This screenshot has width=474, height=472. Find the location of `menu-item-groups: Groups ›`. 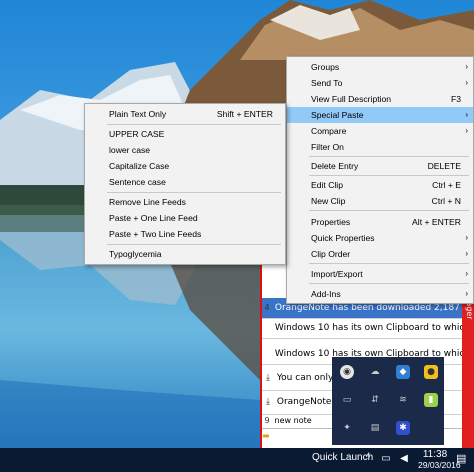

menu-item-groups: Groups › is located at coordinates (380, 67).